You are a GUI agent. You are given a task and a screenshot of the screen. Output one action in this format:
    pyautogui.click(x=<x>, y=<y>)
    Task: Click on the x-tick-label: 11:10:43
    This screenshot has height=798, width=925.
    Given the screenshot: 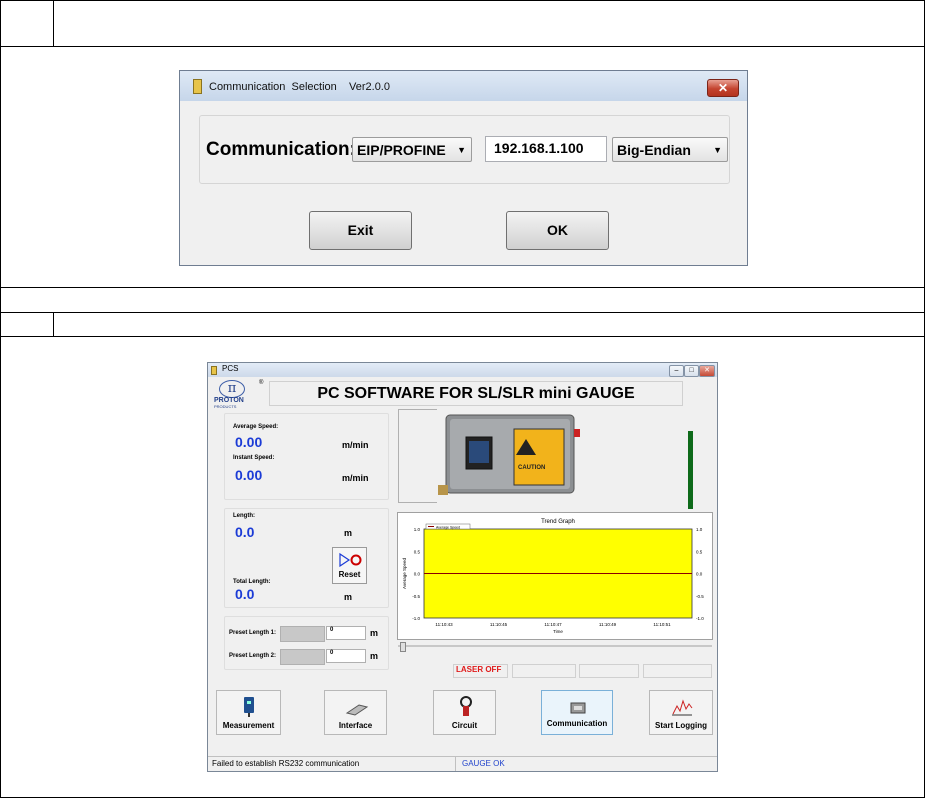 What is the action you would take?
    pyautogui.click(x=444, y=624)
    